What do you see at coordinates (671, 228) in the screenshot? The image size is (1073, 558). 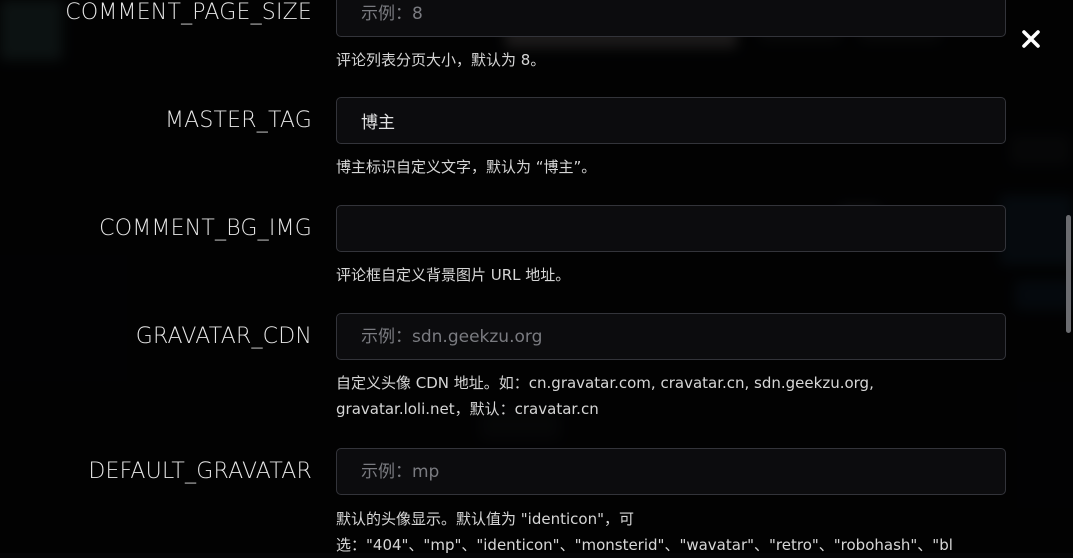 I see `comment-bg-img-input` at bounding box center [671, 228].